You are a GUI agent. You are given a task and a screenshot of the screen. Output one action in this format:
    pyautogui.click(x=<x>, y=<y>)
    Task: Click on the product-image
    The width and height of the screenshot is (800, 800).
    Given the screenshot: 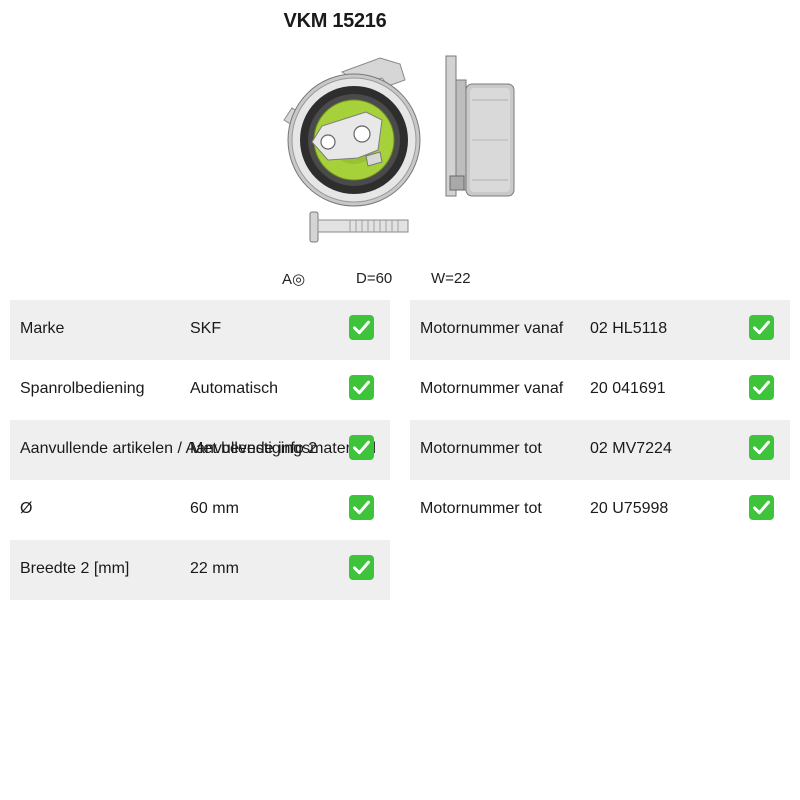 What is the action you would take?
    pyautogui.click(x=400, y=150)
    